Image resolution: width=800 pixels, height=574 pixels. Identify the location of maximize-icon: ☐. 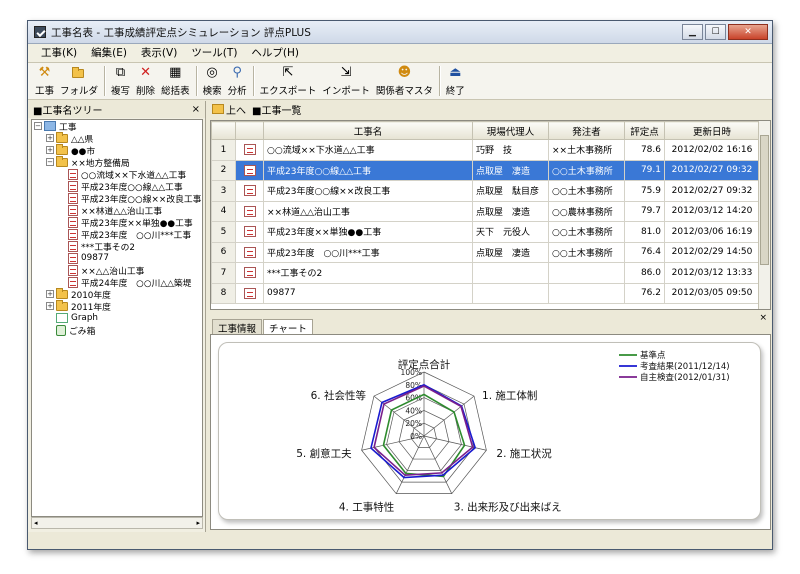
(715, 32).